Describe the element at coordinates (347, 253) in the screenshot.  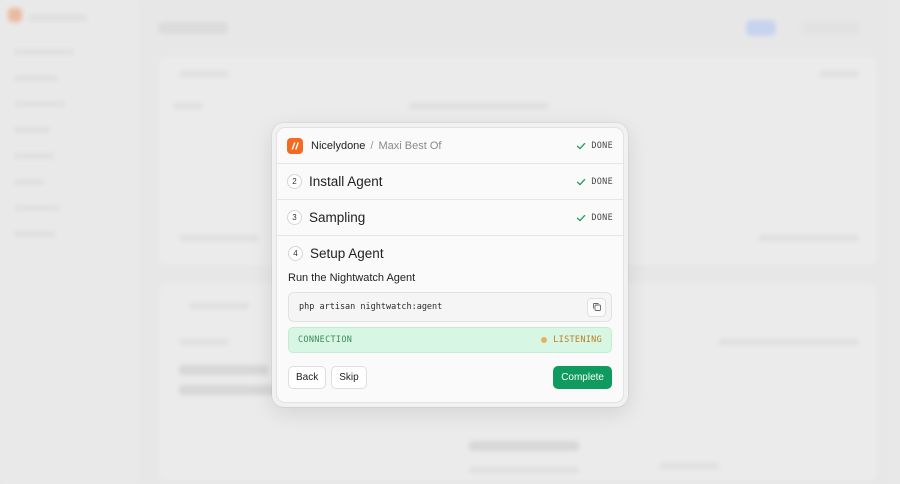
I see `step-title: Setup Agent` at that location.